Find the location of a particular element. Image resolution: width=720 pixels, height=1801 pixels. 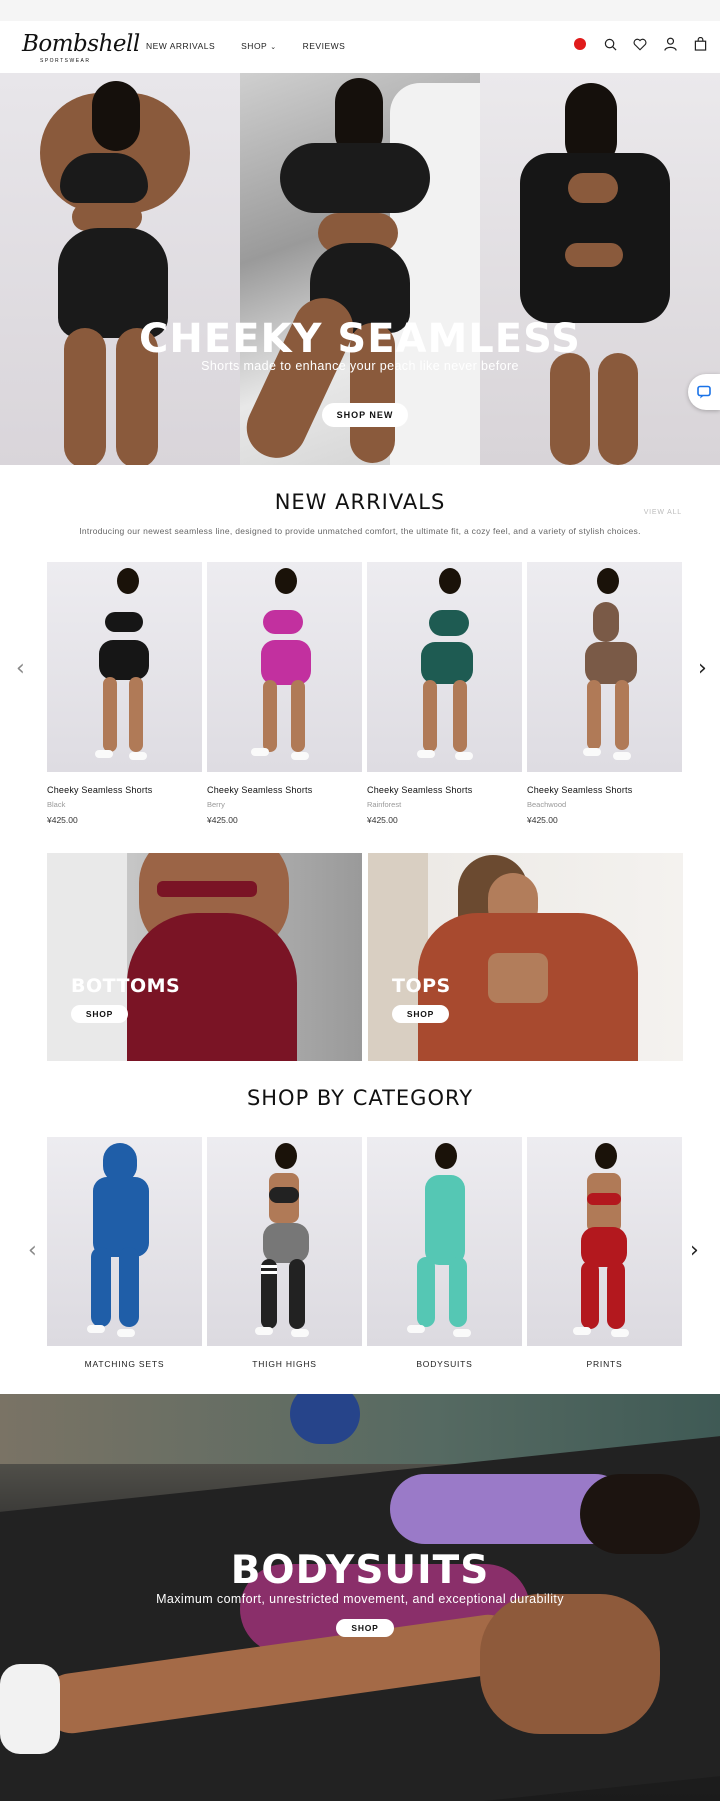

search-icon is located at coordinates (610, 44).